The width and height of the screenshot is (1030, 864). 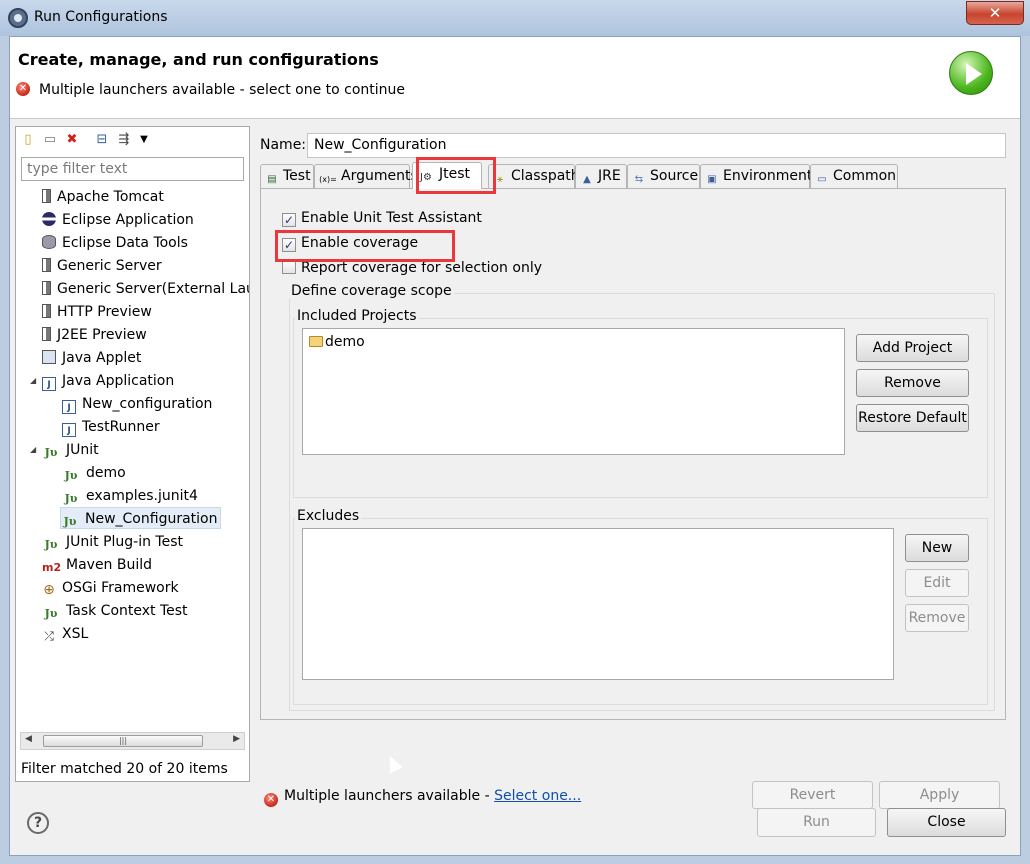 I want to click on dialog-heading: Create, manage, and run configurations, so click(x=198, y=59).